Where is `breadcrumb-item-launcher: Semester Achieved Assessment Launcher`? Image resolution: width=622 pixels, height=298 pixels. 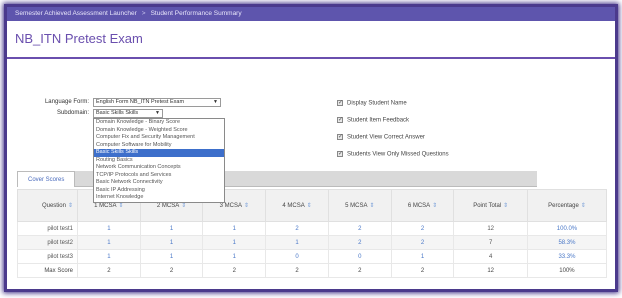
breadcrumb-item-launcher: Semester Achieved Assessment Launcher is located at coordinates (76, 13).